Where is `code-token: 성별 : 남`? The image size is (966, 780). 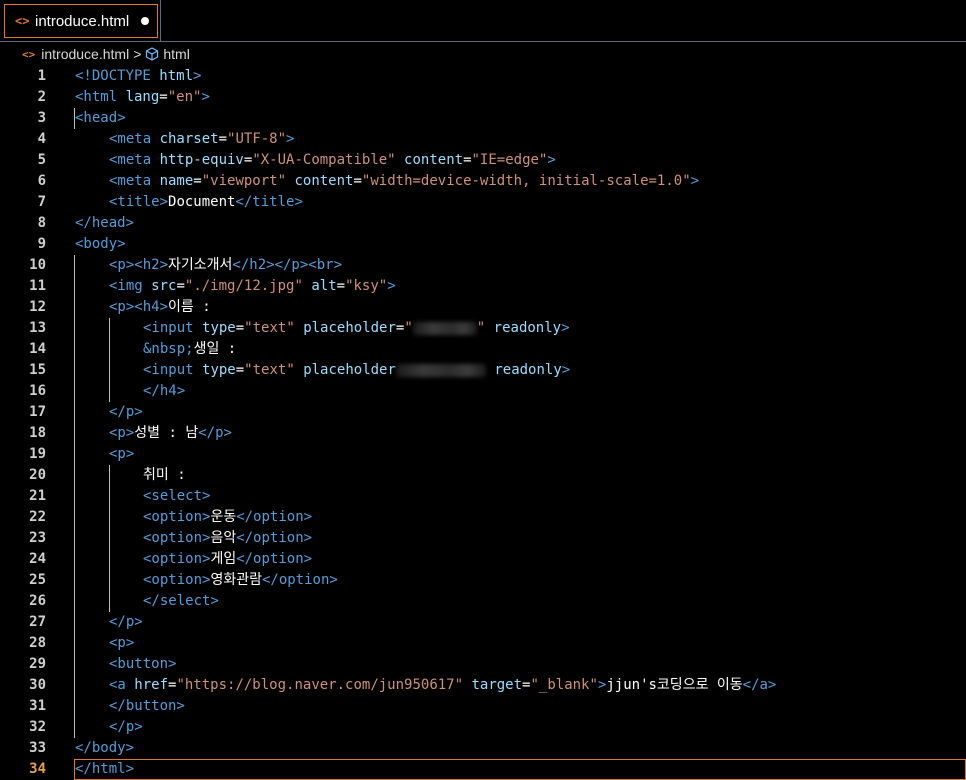 code-token: 성별 : 남 is located at coordinates (166, 433).